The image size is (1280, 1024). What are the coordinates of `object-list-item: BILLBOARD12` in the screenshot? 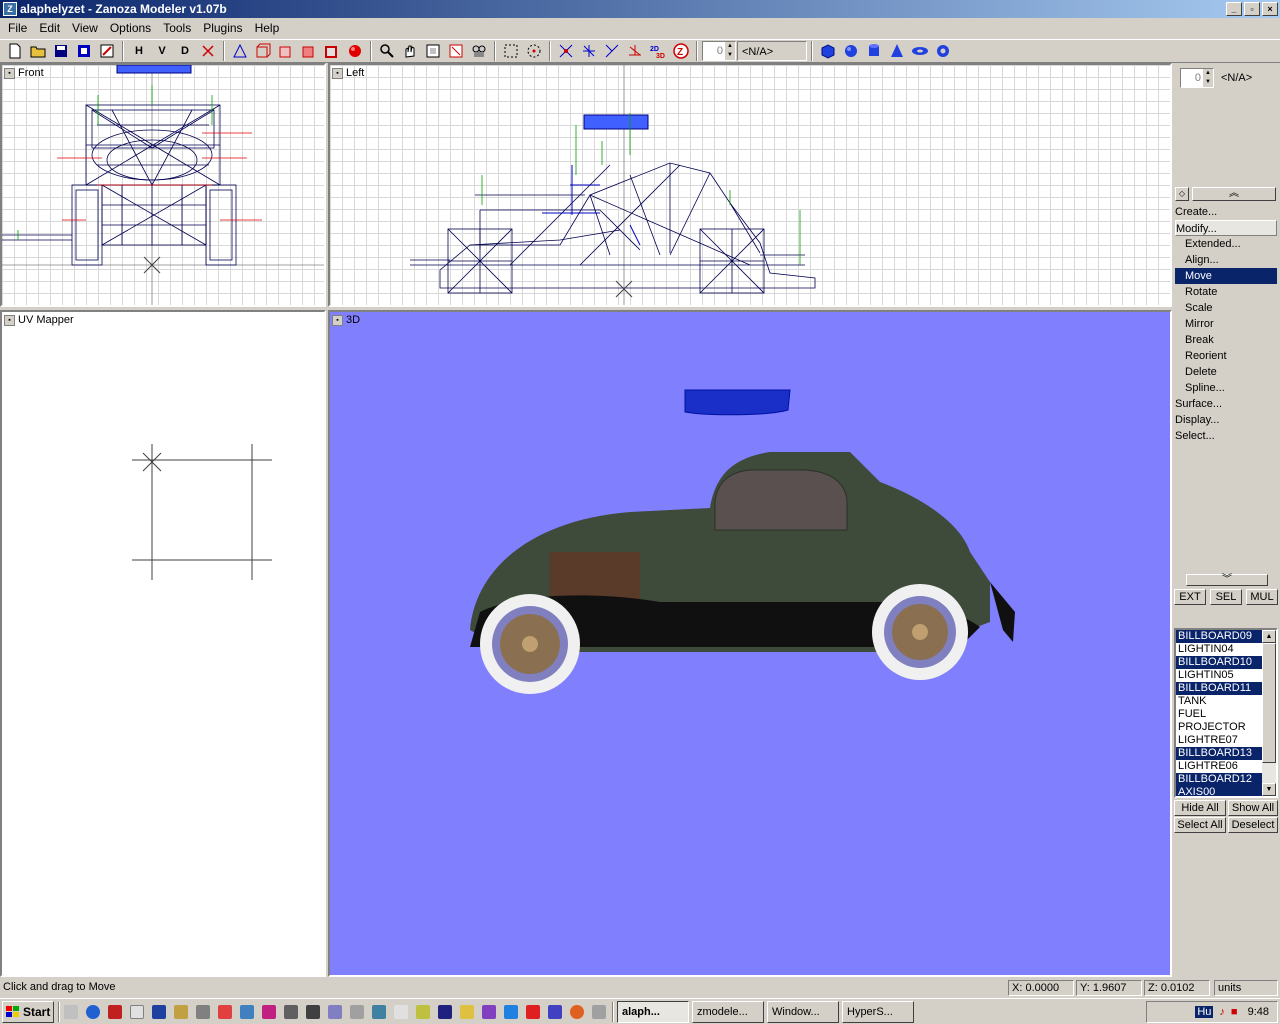 It's located at (1220, 779).